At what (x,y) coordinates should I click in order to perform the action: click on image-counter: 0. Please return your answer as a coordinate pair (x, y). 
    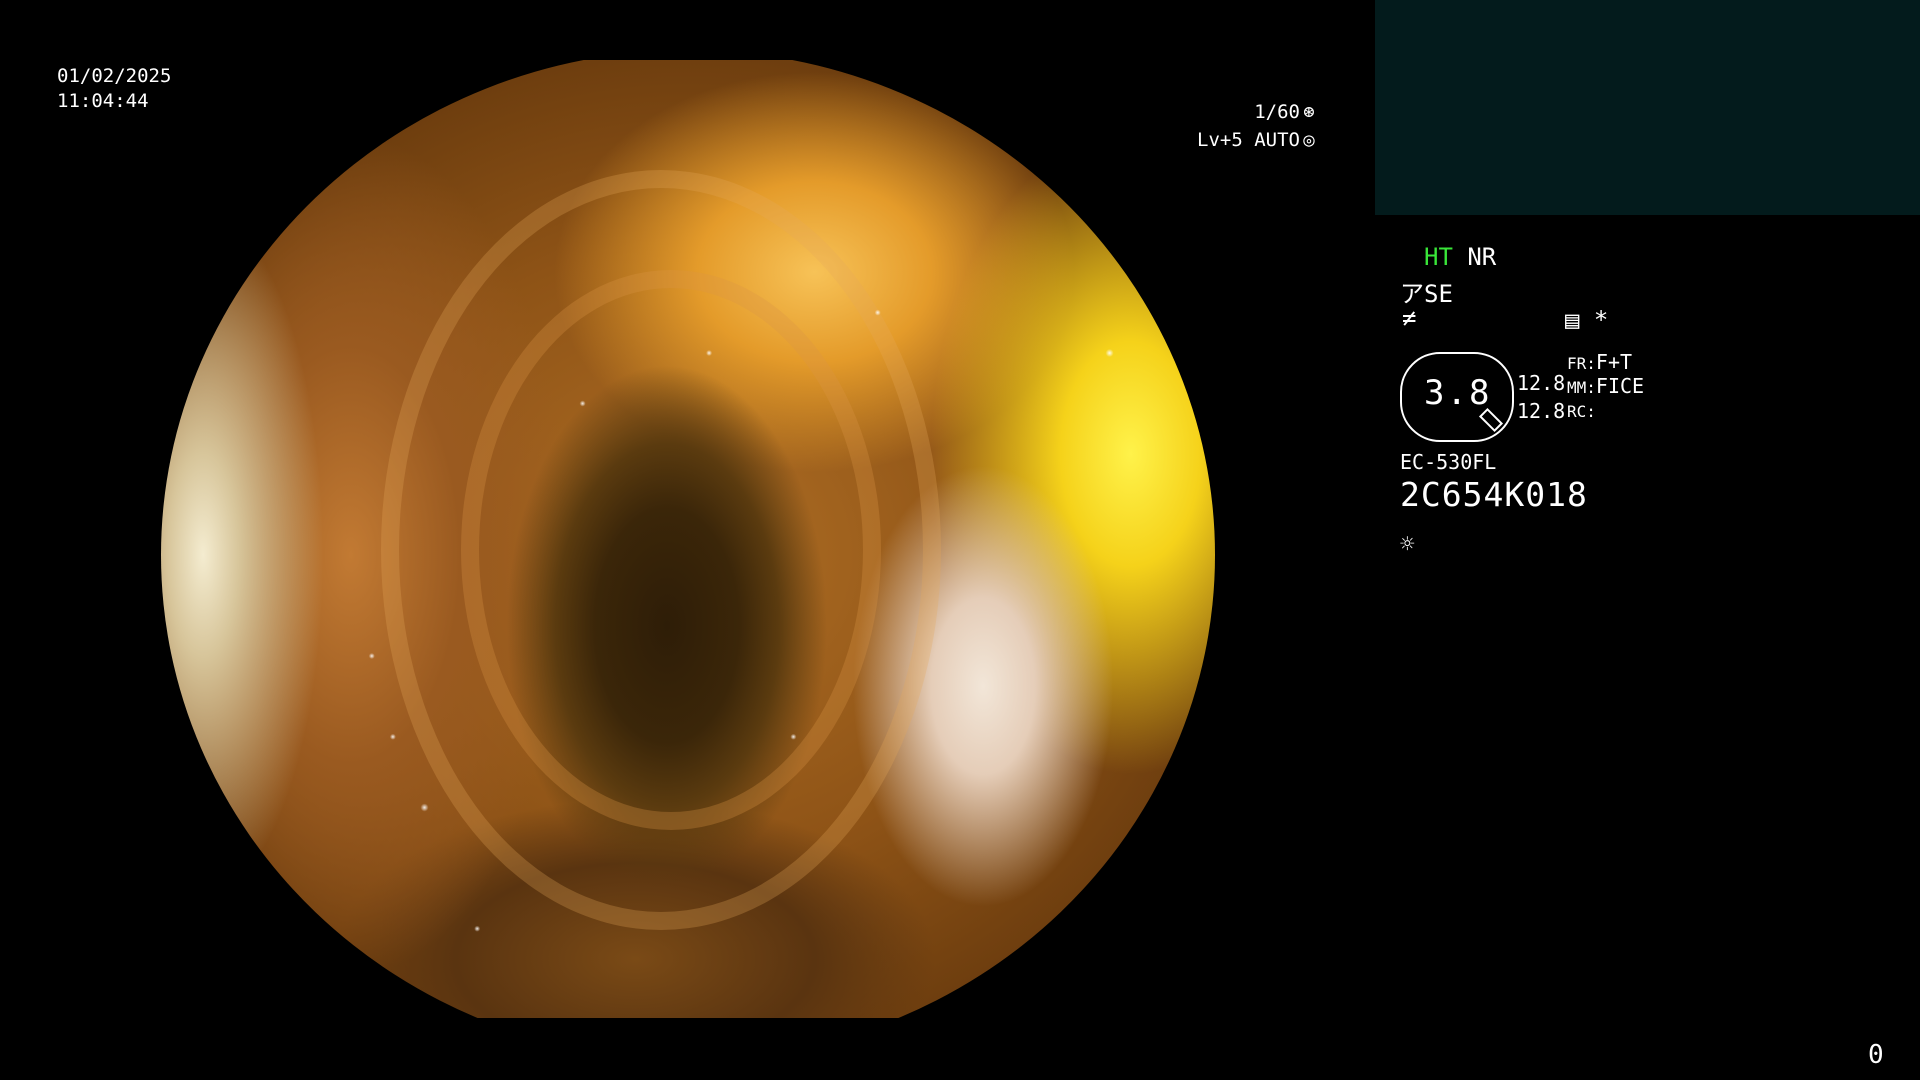
    Looking at the image, I should click on (1876, 1055).